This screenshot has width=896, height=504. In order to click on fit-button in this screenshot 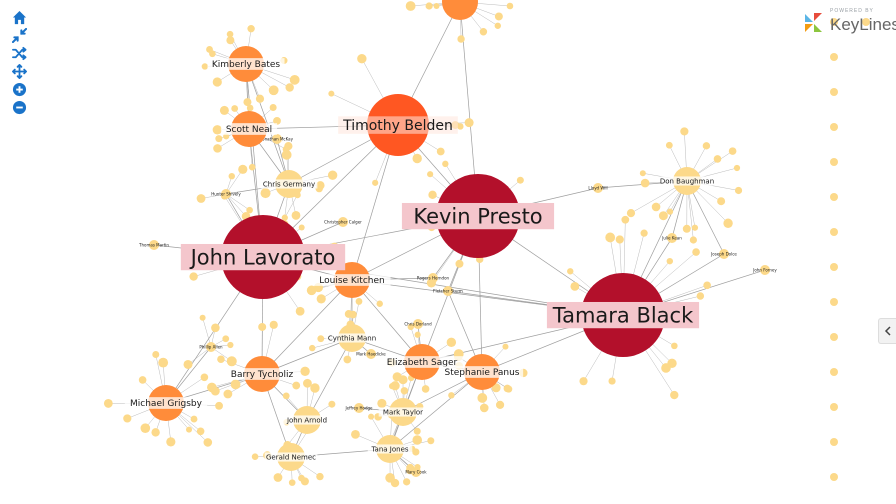, I will do `click(19, 35)`.